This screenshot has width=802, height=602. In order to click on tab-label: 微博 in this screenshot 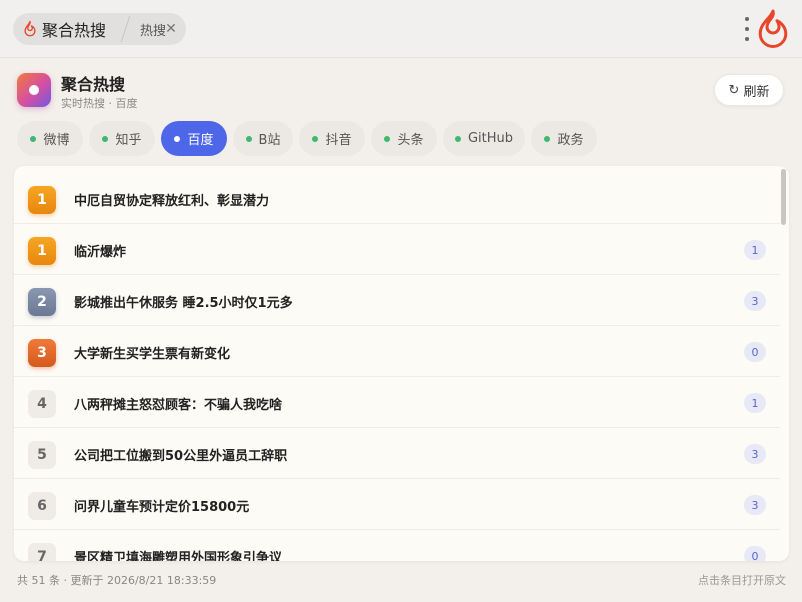, I will do `click(56, 140)`.